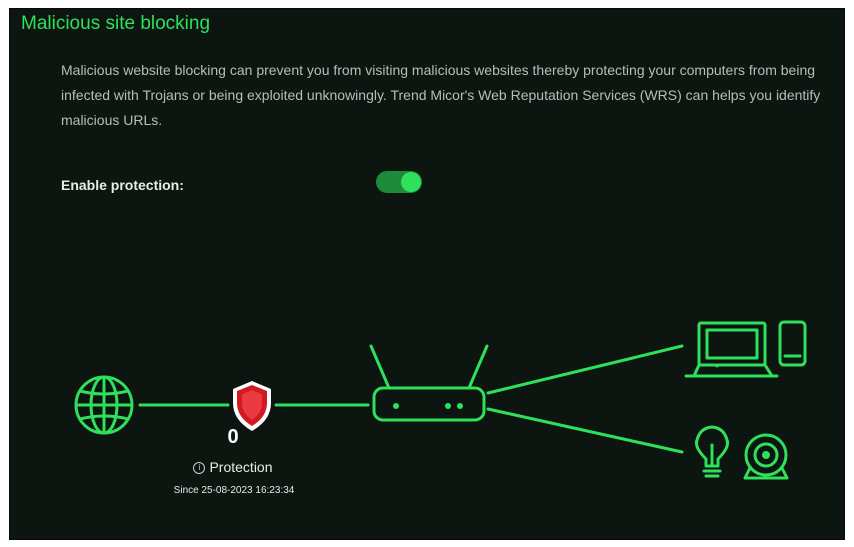 This screenshot has width=854, height=547. Describe the element at coordinates (233, 437) in the screenshot. I see `blocked-count: 0` at that location.